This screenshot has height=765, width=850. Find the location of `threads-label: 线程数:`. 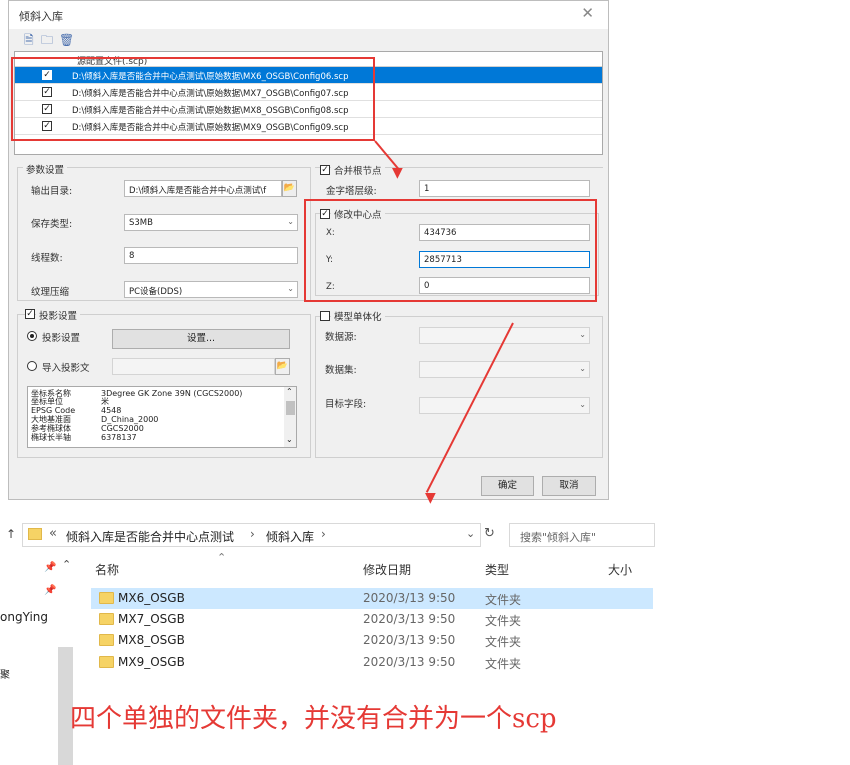

threads-label: 线程数: is located at coordinates (47, 258).